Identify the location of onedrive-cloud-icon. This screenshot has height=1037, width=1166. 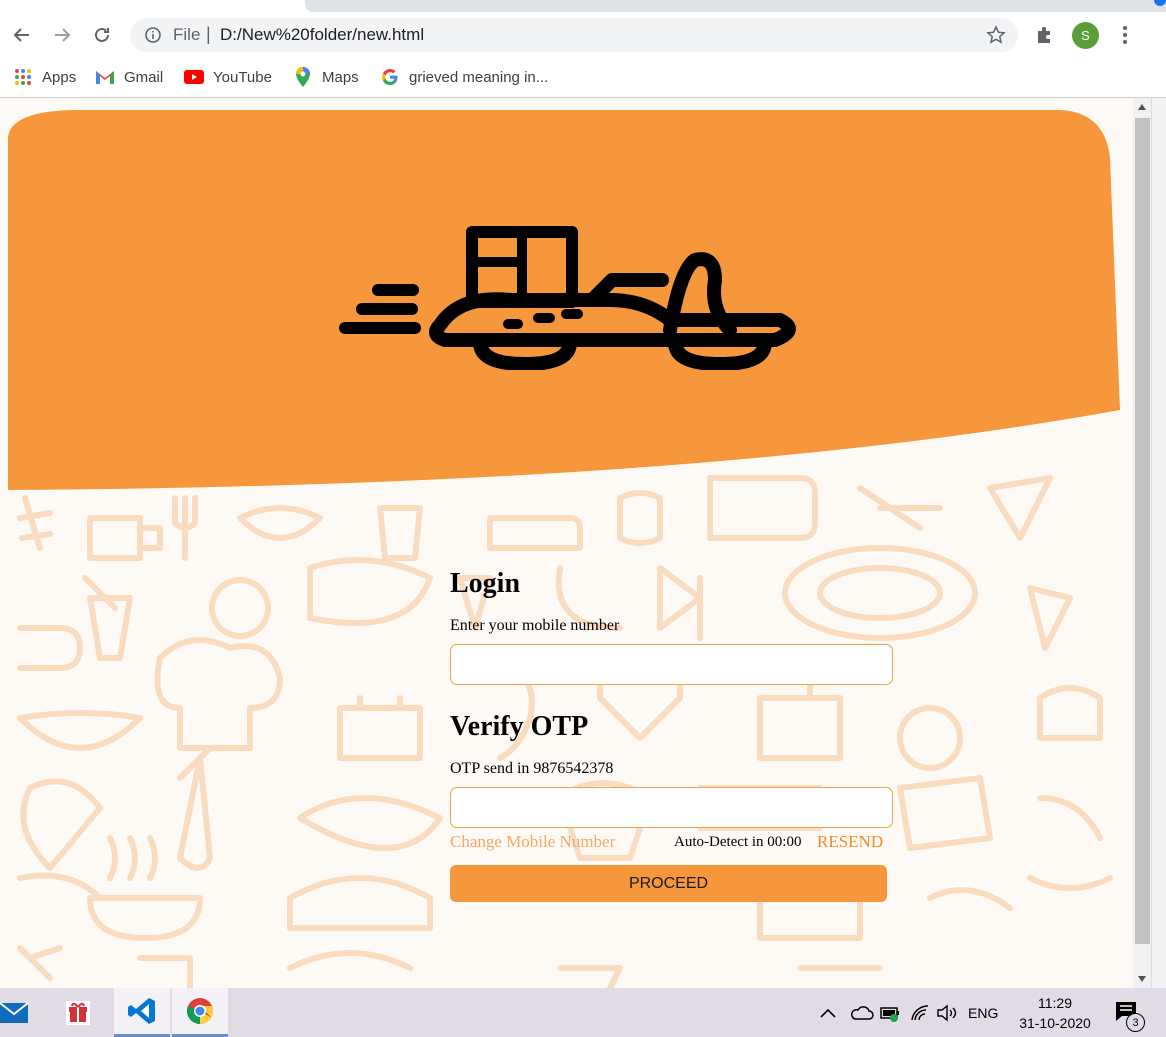
(862, 1013).